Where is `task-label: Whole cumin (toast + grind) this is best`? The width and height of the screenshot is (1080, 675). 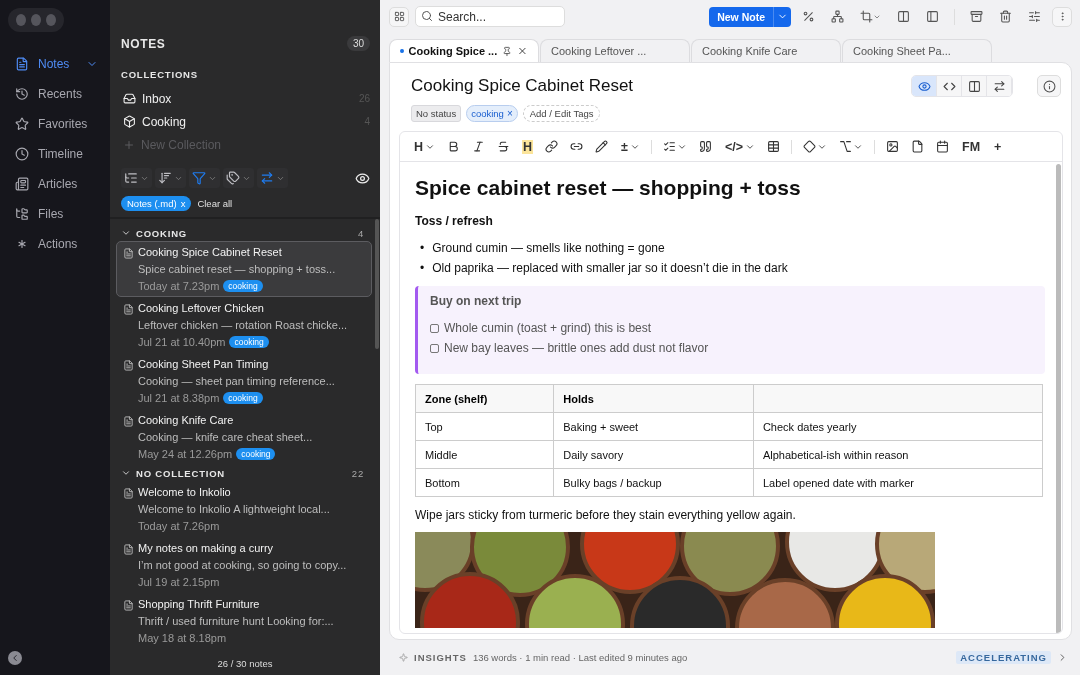 task-label: Whole cumin (toast + grind) this is best is located at coordinates (548, 328).